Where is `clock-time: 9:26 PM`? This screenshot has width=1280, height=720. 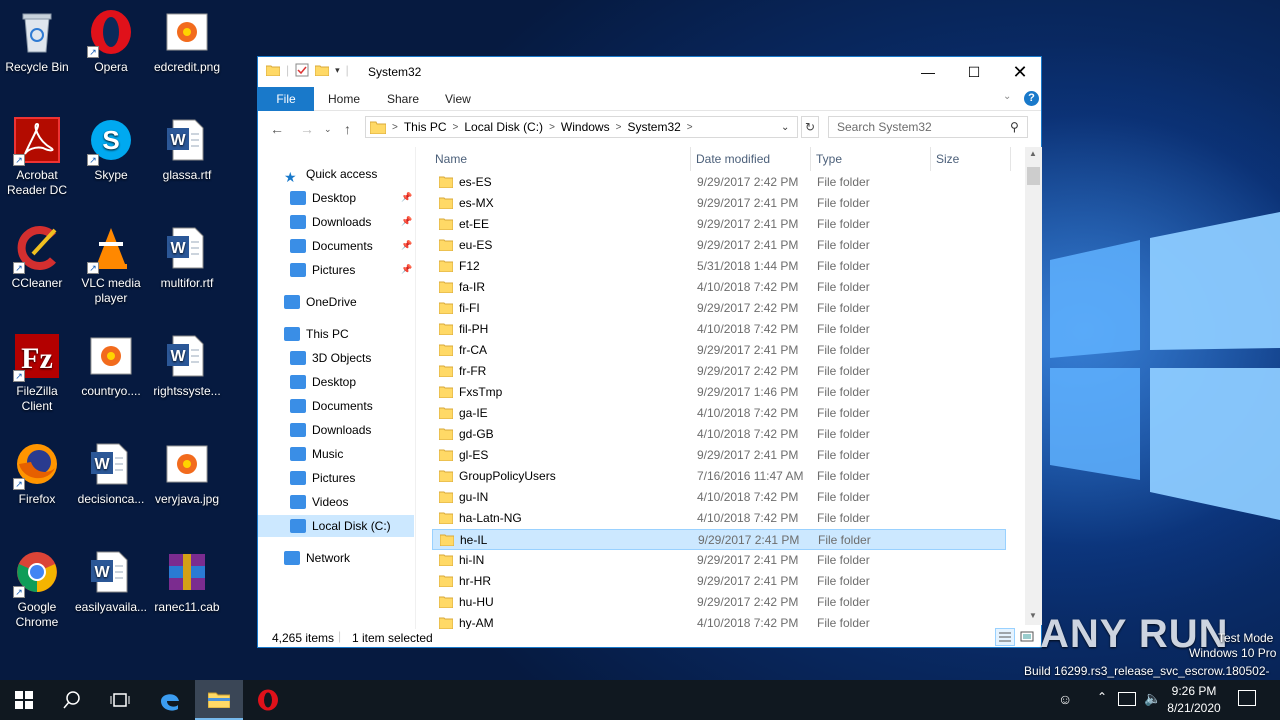 clock-time: 9:26 PM is located at coordinates (1194, 691).